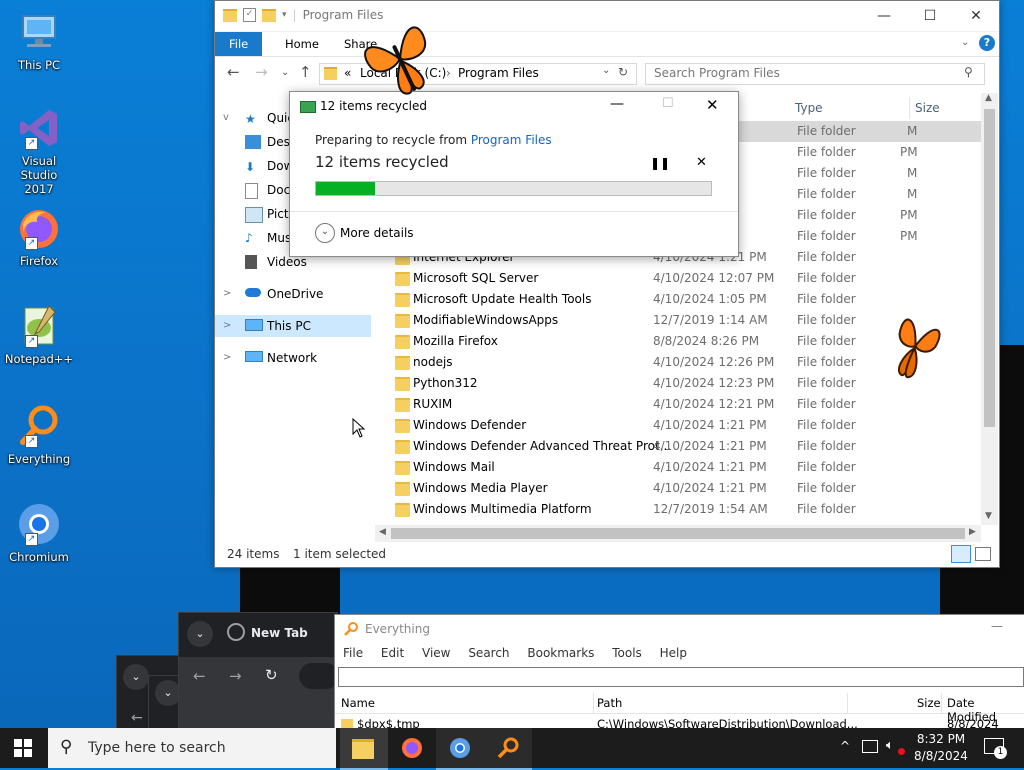 The height and width of the screenshot is (770, 1024). What do you see at coordinates (560, 653) in the screenshot?
I see `menu-bookmarks: Bookmarks` at bounding box center [560, 653].